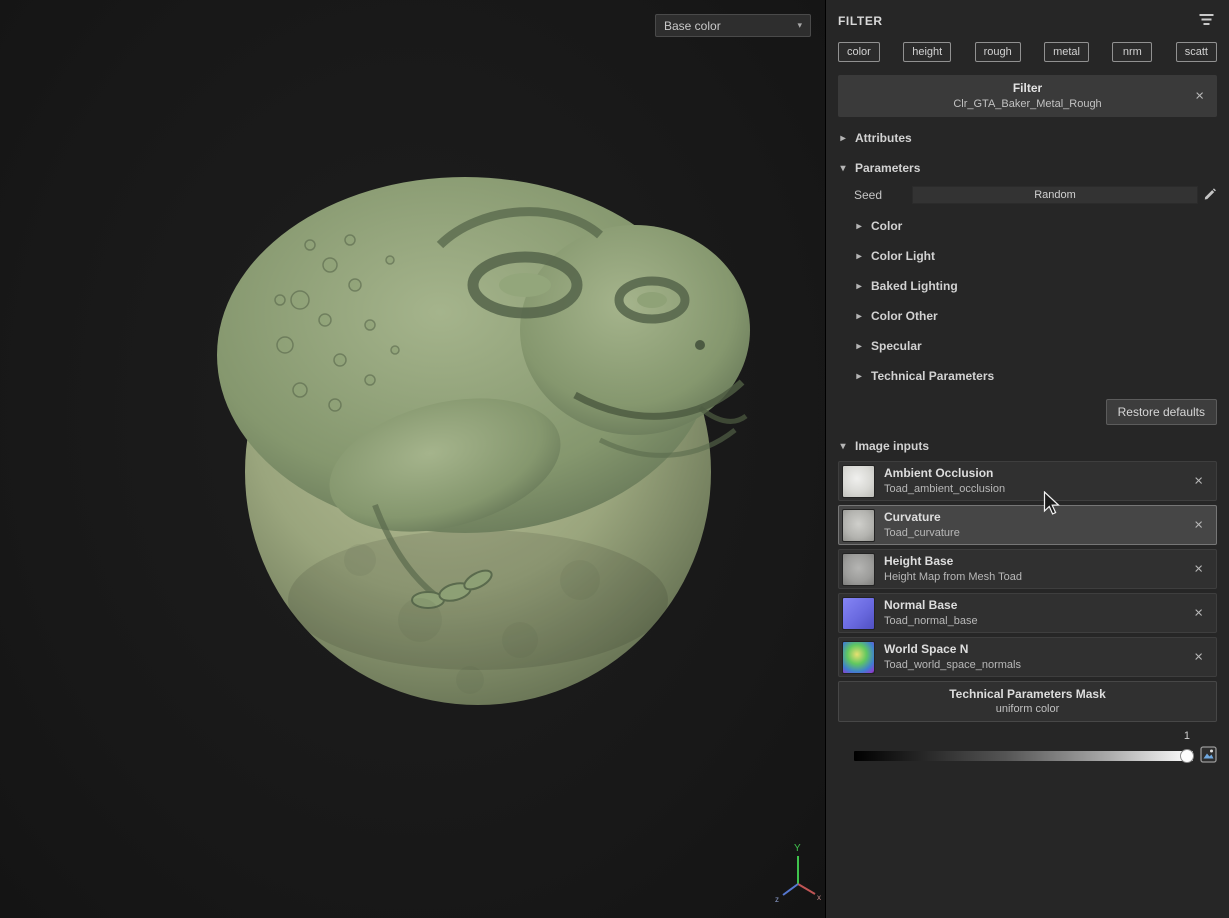  What do you see at coordinates (799, 874) in the screenshot?
I see `axis-gizmo: Y x z` at bounding box center [799, 874].